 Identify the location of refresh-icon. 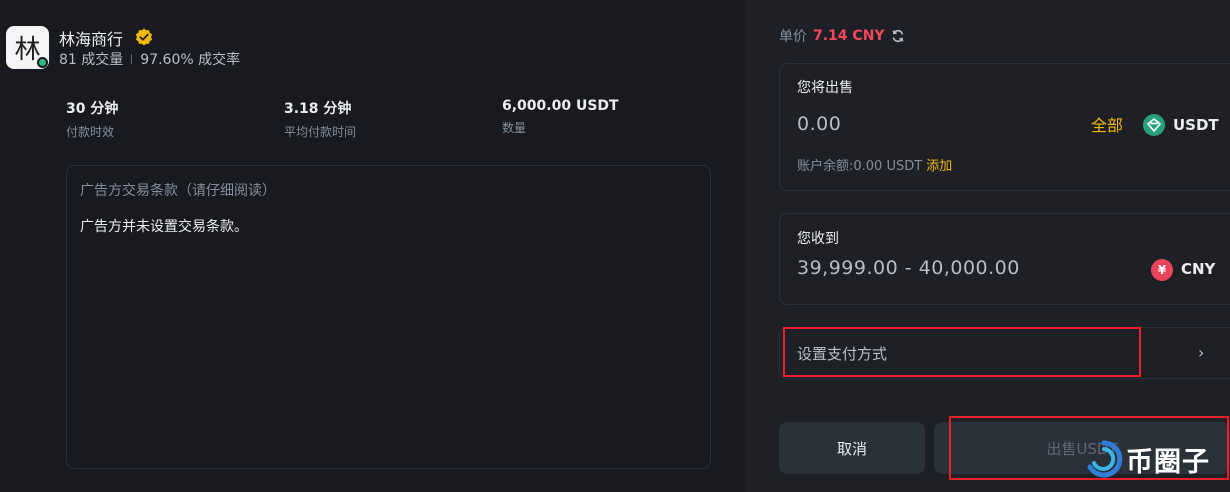
(898, 36).